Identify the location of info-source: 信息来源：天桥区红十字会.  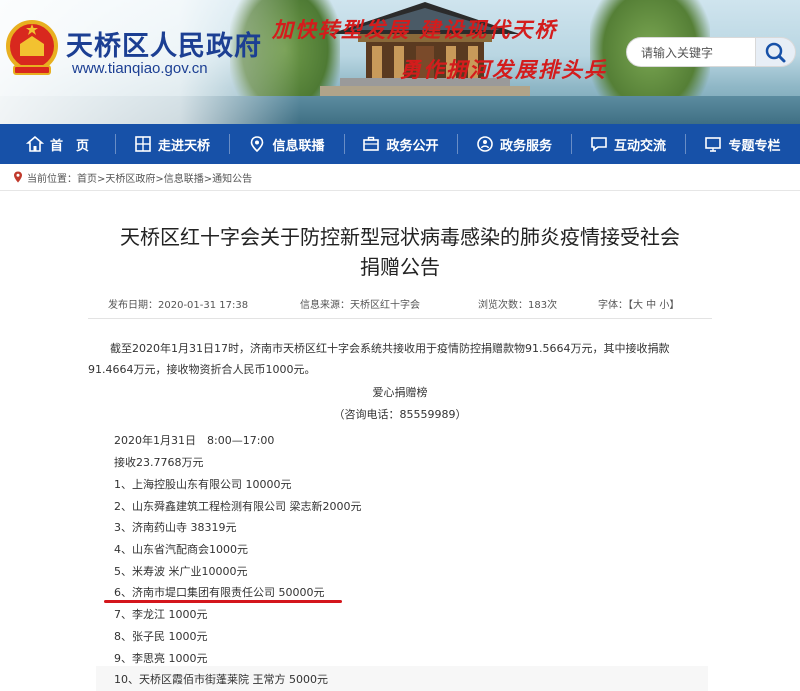
(360, 305).